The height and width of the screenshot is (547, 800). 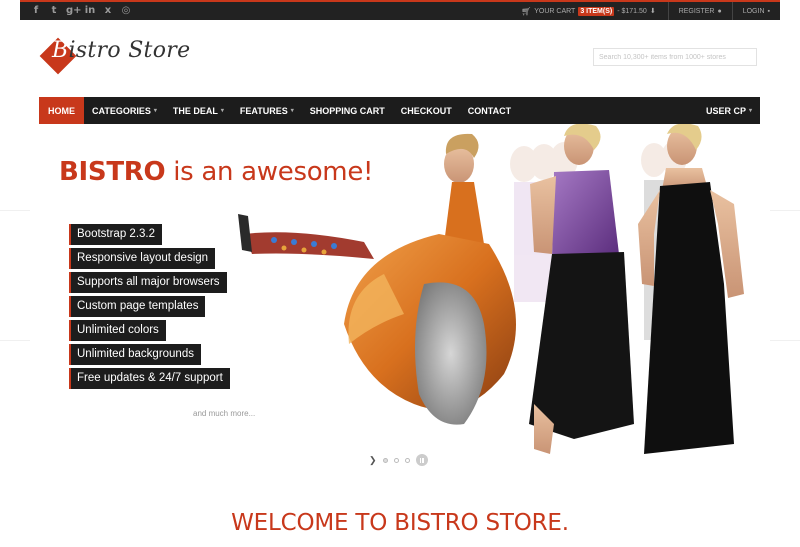 I want to click on nav-item-checkout: CHECKOUT, so click(x=426, y=110).